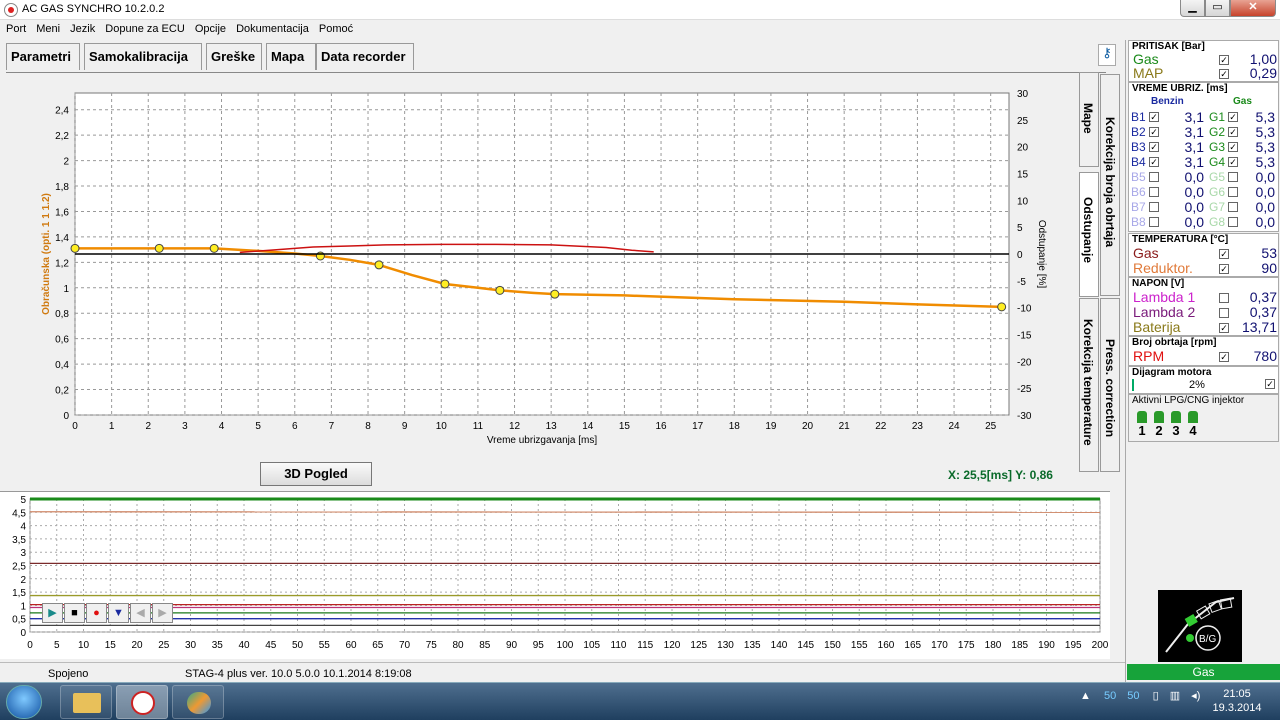 Image resolution: width=1280 pixels, height=720 pixels. What do you see at coordinates (1224, 328) in the screenshot?
I see `baterija-checkbox: ✓` at bounding box center [1224, 328].